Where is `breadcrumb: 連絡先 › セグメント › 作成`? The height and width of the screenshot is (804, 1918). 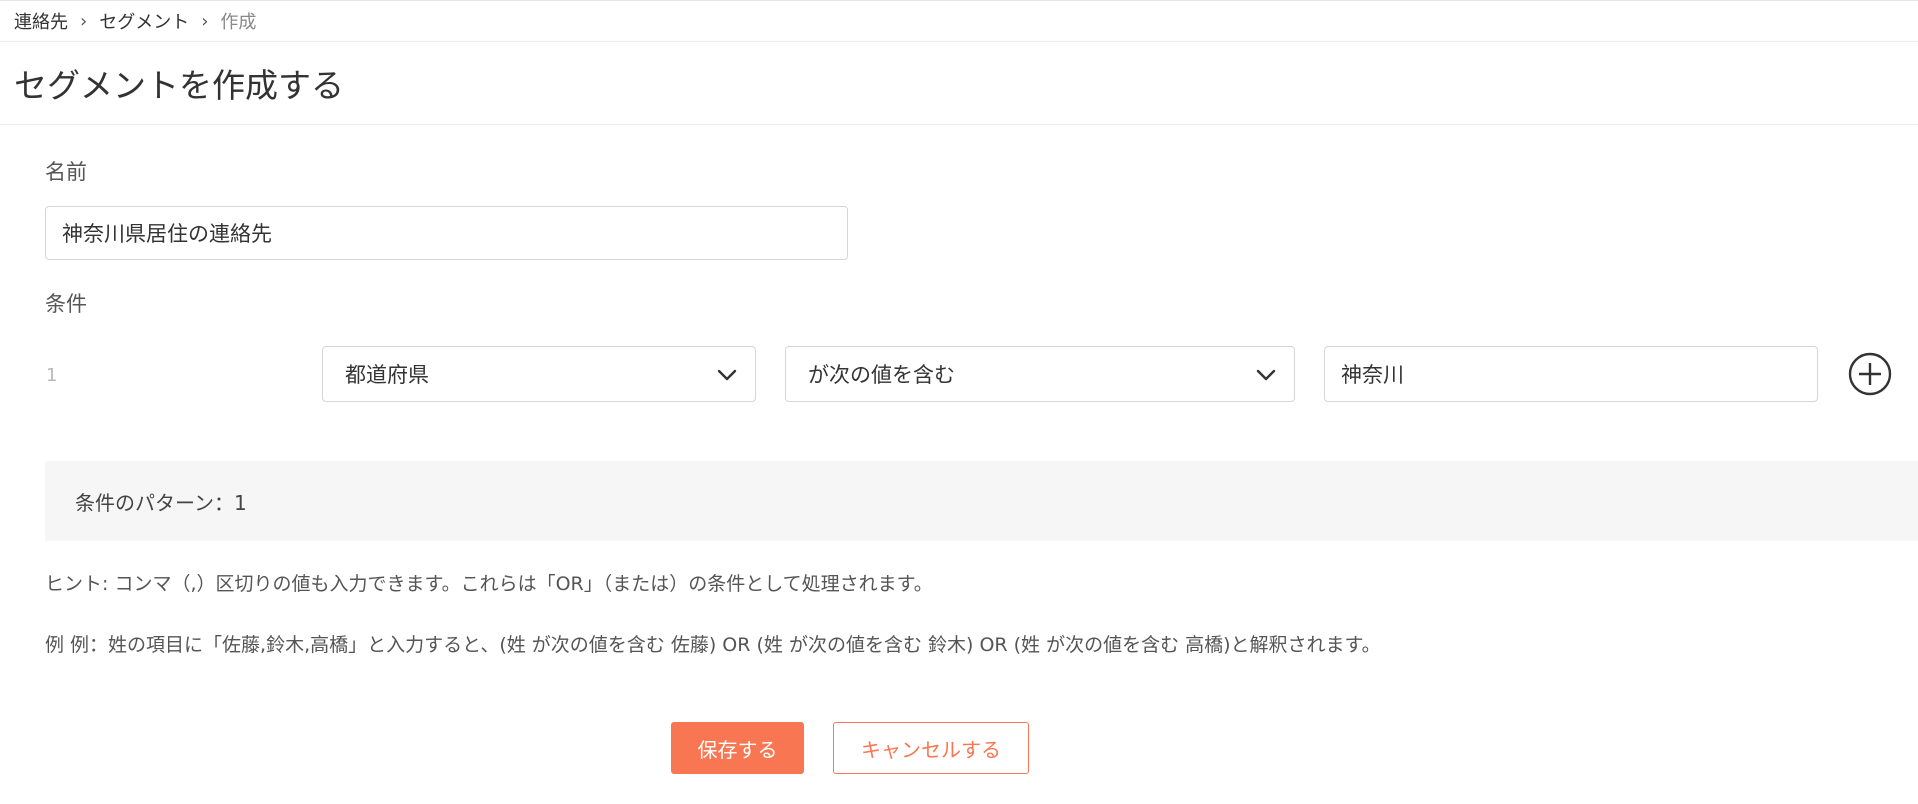
breadcrumb: 連絡先 › セグメント › 作成 is located at coordinates (959, 21).